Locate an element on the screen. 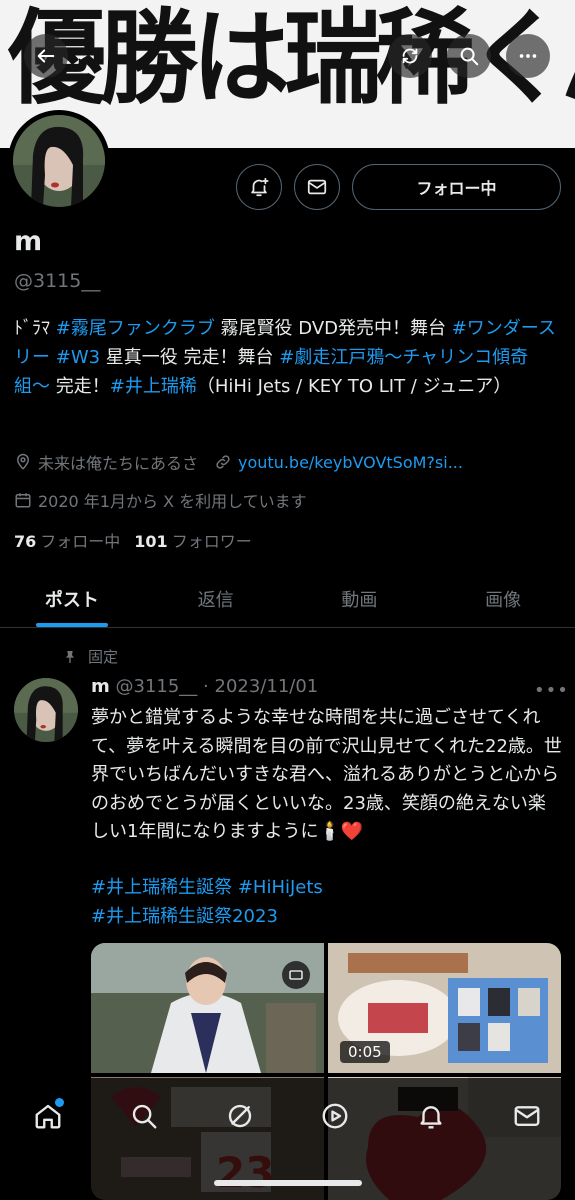  video-icon is located at coordinates (335, 1116).